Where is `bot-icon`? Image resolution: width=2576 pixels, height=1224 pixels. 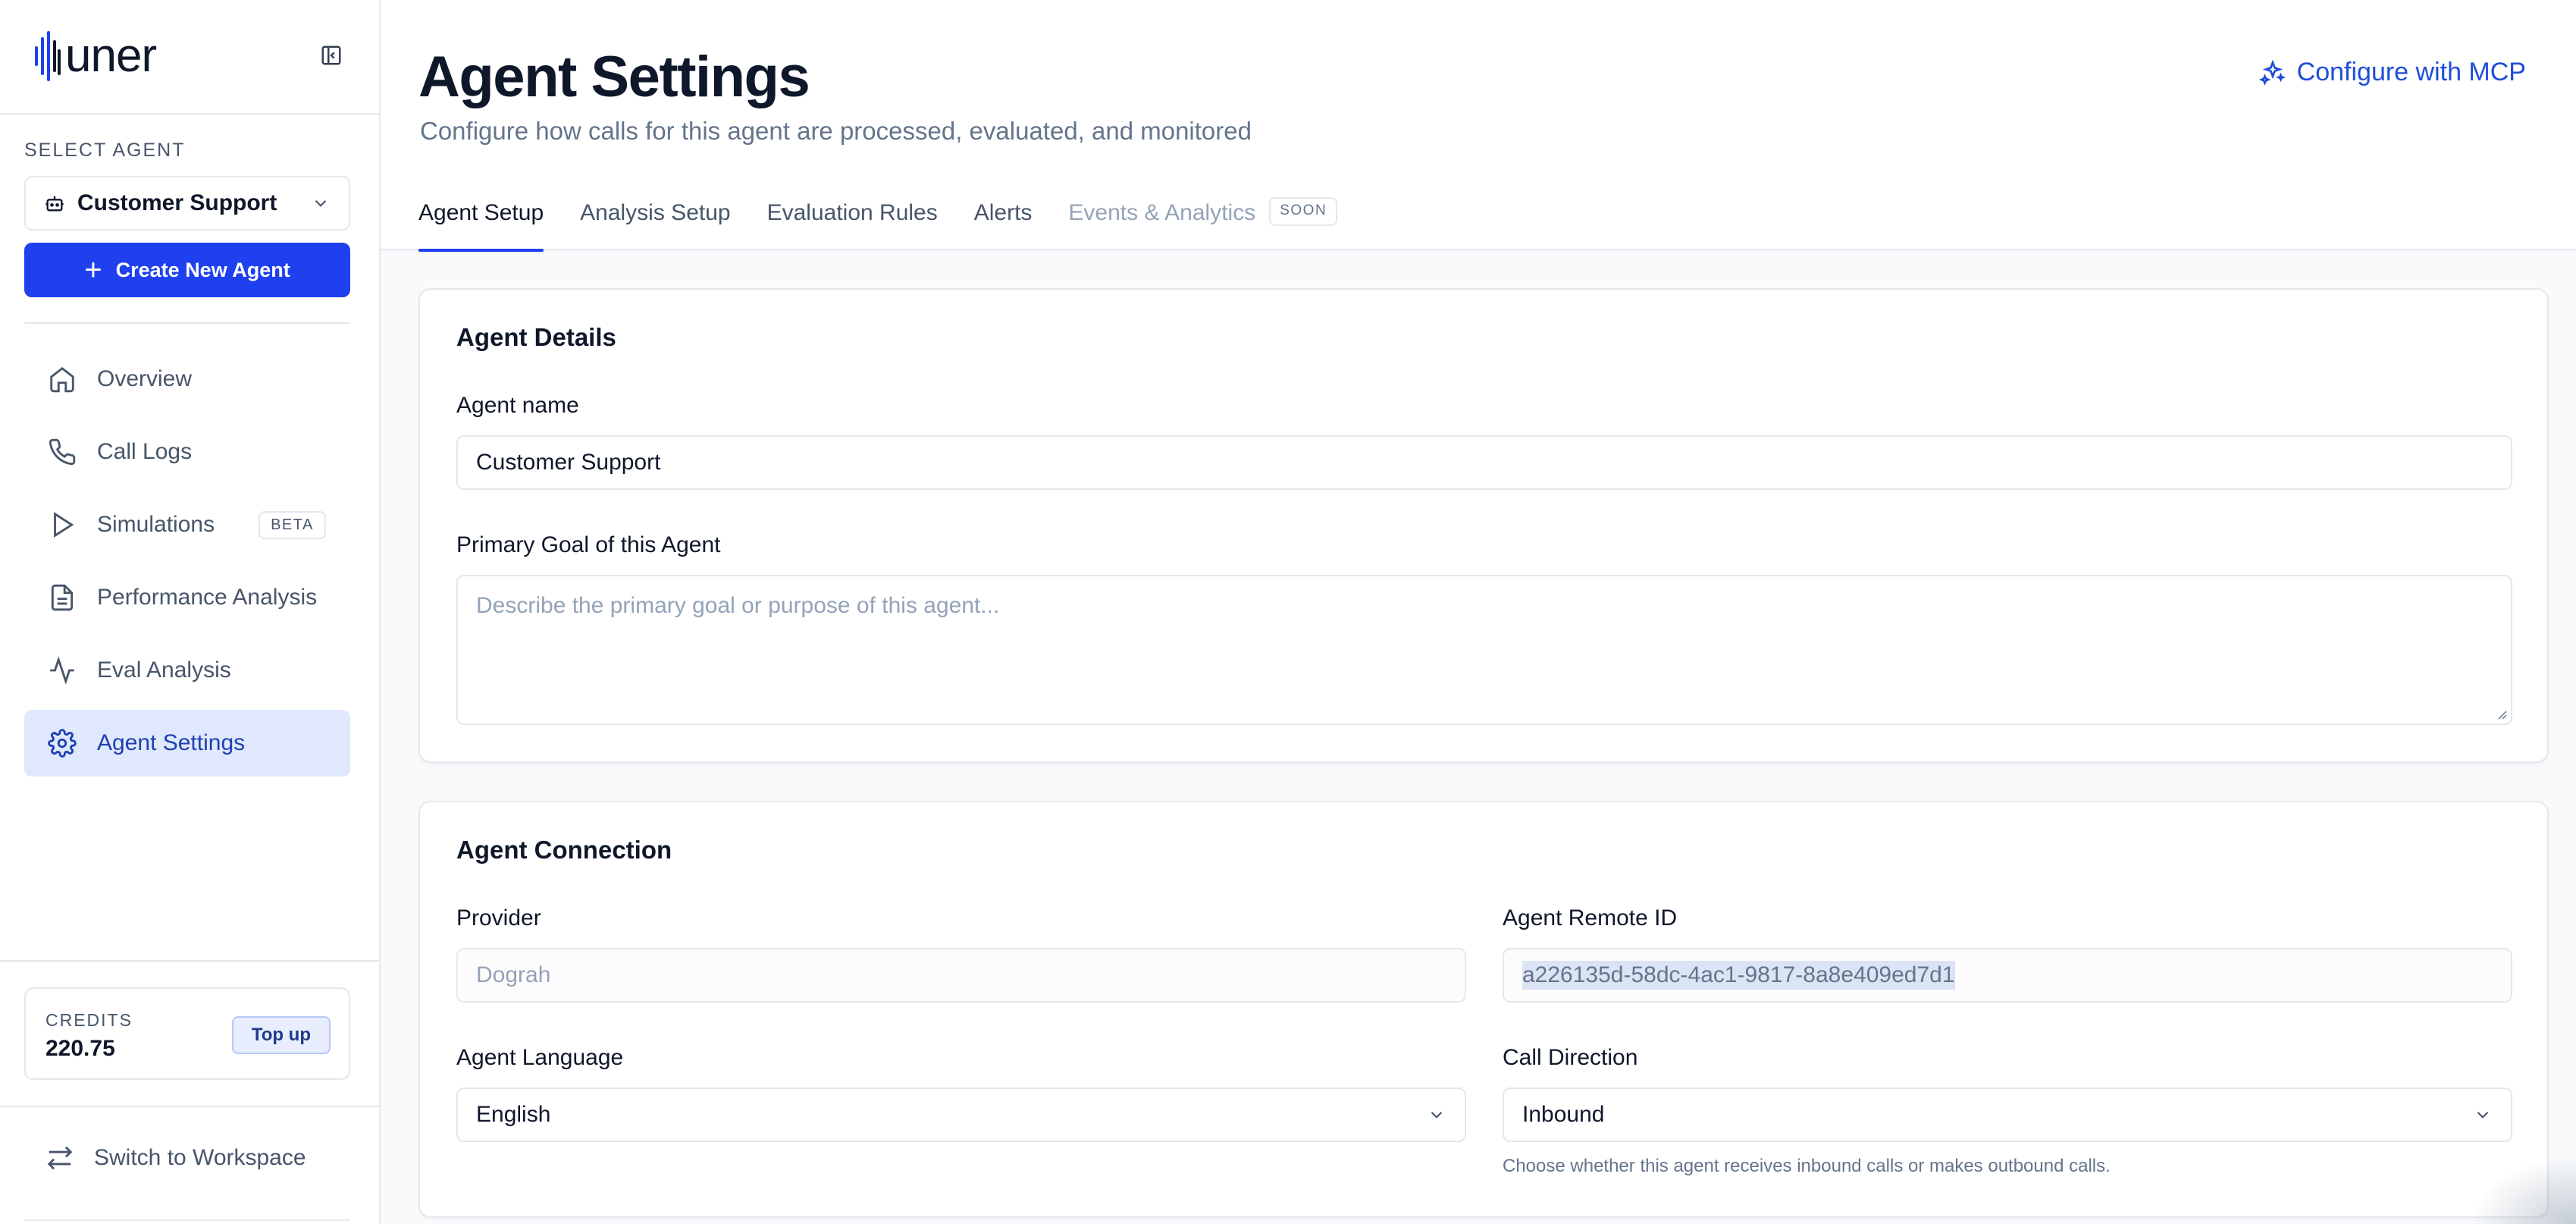 bot-icon is located at coordinates (54, 204).